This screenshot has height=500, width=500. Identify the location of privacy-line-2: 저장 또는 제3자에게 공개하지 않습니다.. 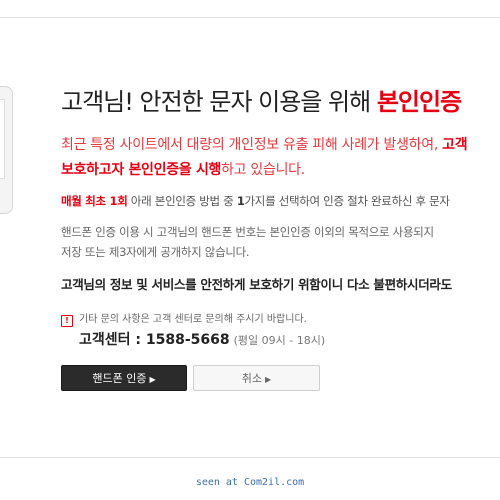
(155, 252).